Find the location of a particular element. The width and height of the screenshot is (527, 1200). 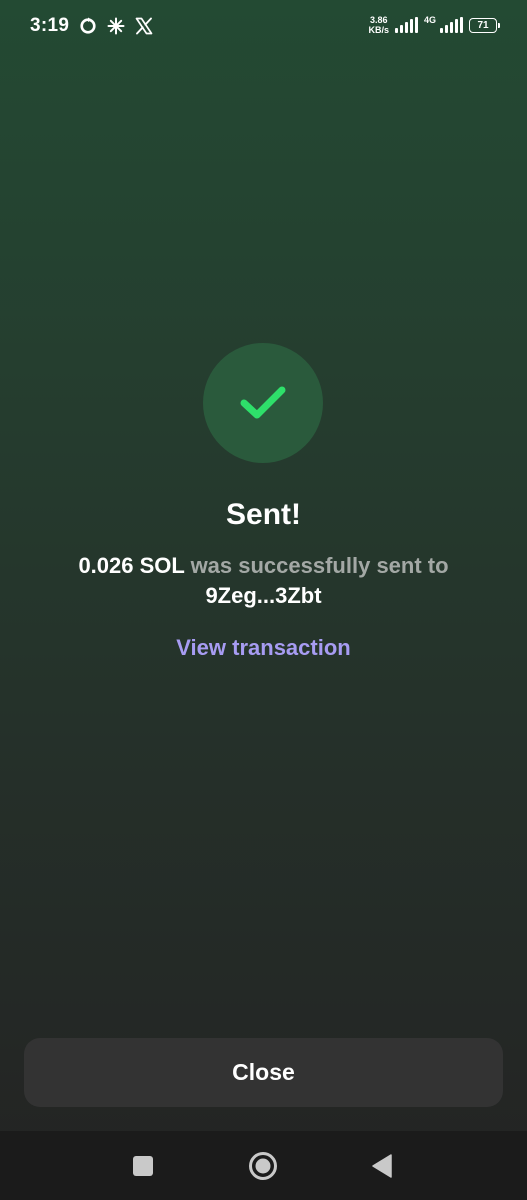

success-indicator is located at coordinates (263, 403).